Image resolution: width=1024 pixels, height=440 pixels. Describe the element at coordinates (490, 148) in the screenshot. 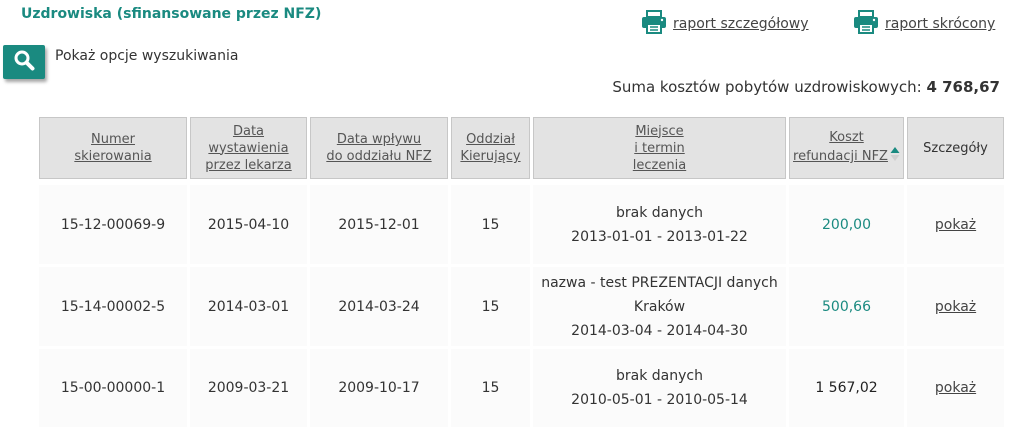

I see `column-header-branch: Oddział Kierujący` at that location.